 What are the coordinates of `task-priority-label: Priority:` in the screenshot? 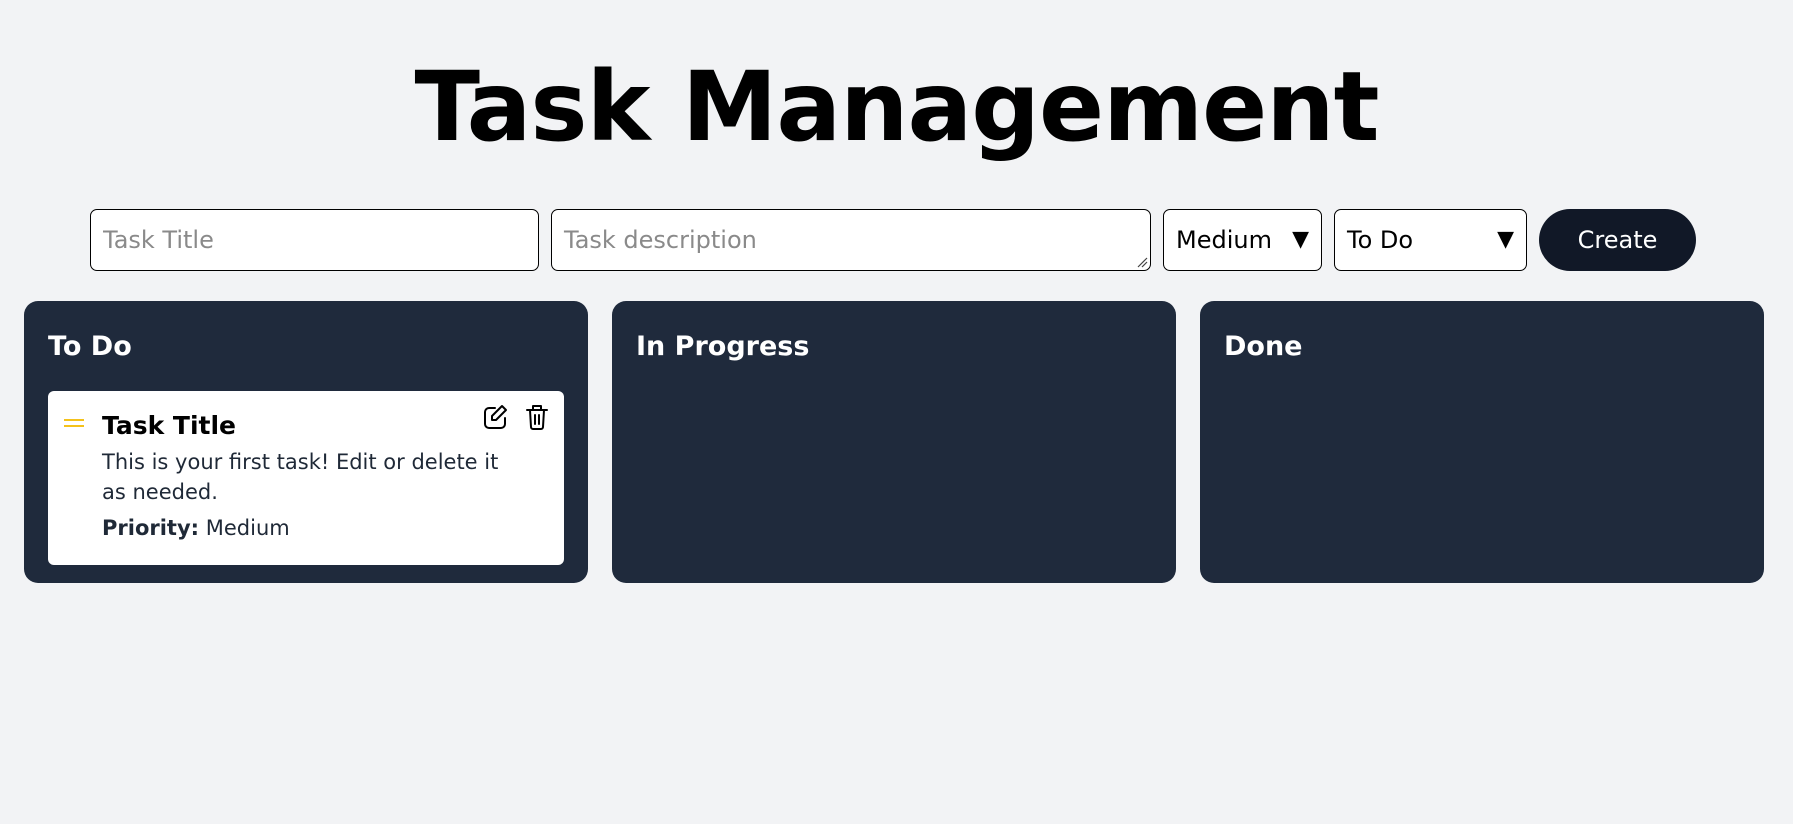 It's located at (151, 528).